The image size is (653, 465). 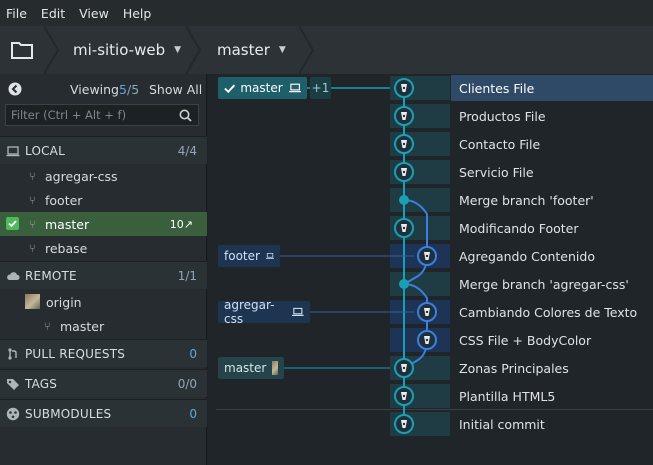 I want to click on viewing-bar: Viewing 5 /5 Show All, so click(x=103, y=89).